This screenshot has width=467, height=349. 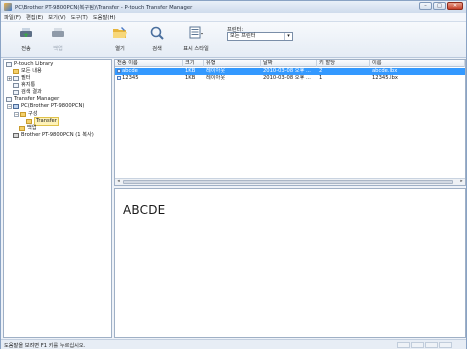 I want to click on column-transfer-name: 전송 이름, so click(x=149, y=63).